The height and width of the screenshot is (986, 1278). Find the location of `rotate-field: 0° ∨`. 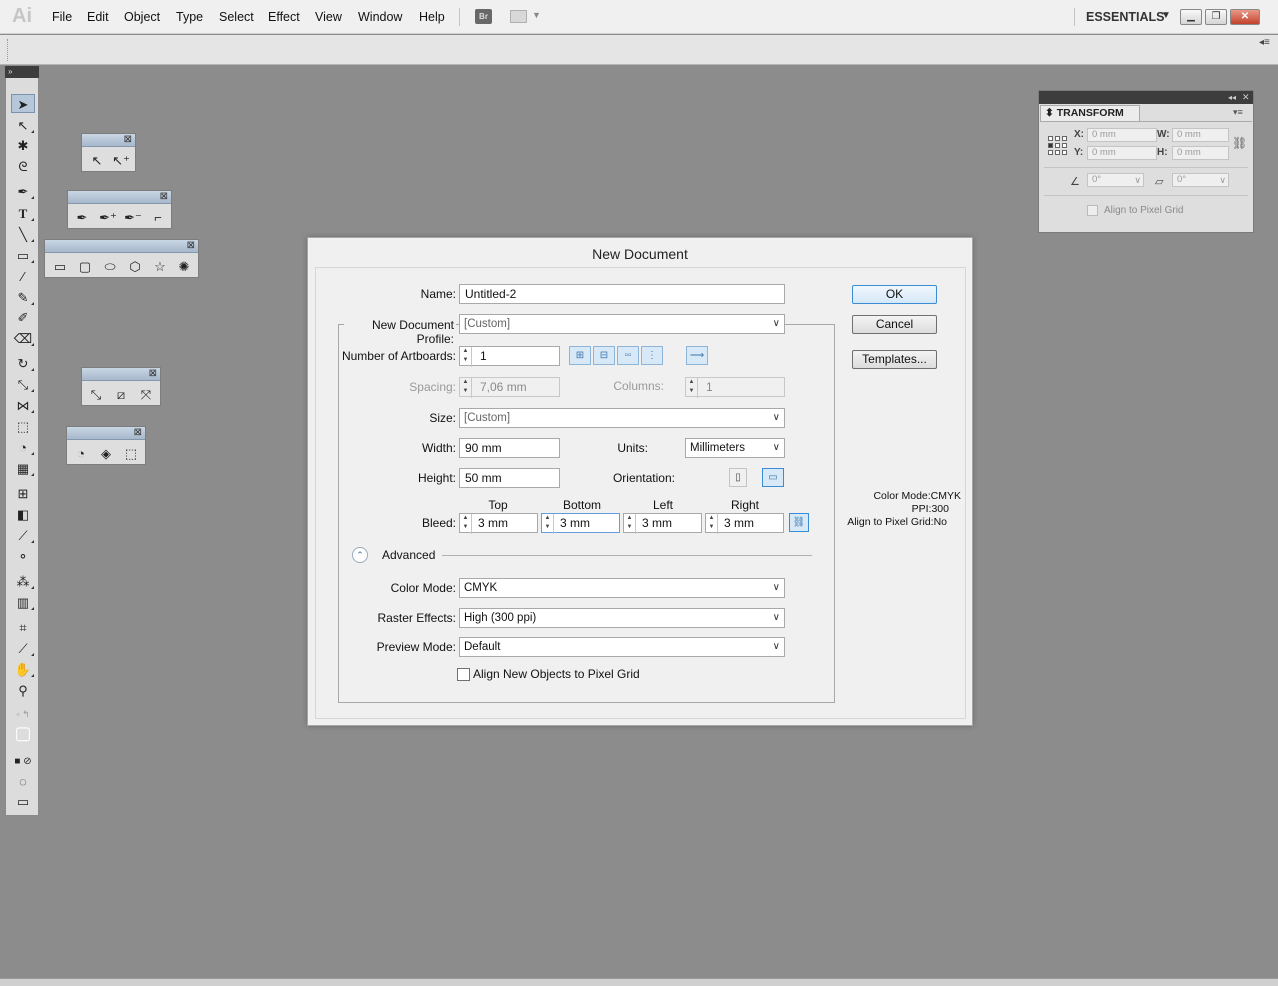

rotate-field: 0° ∨ is located at coordinates (1115, 180).